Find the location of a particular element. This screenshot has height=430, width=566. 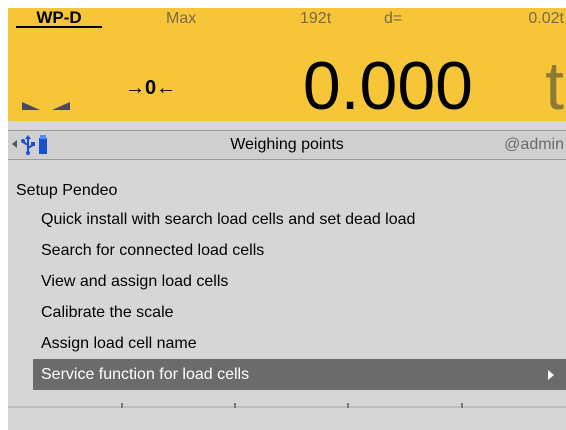

title-bar: Weighing points @admin is located at coordinates (287, 145).